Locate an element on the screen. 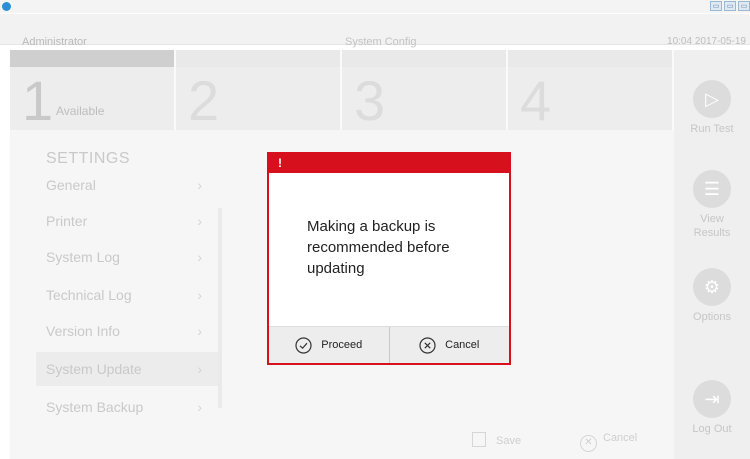 The image size is (750, 459). step-label: Available is located at coordinates (80, 111).